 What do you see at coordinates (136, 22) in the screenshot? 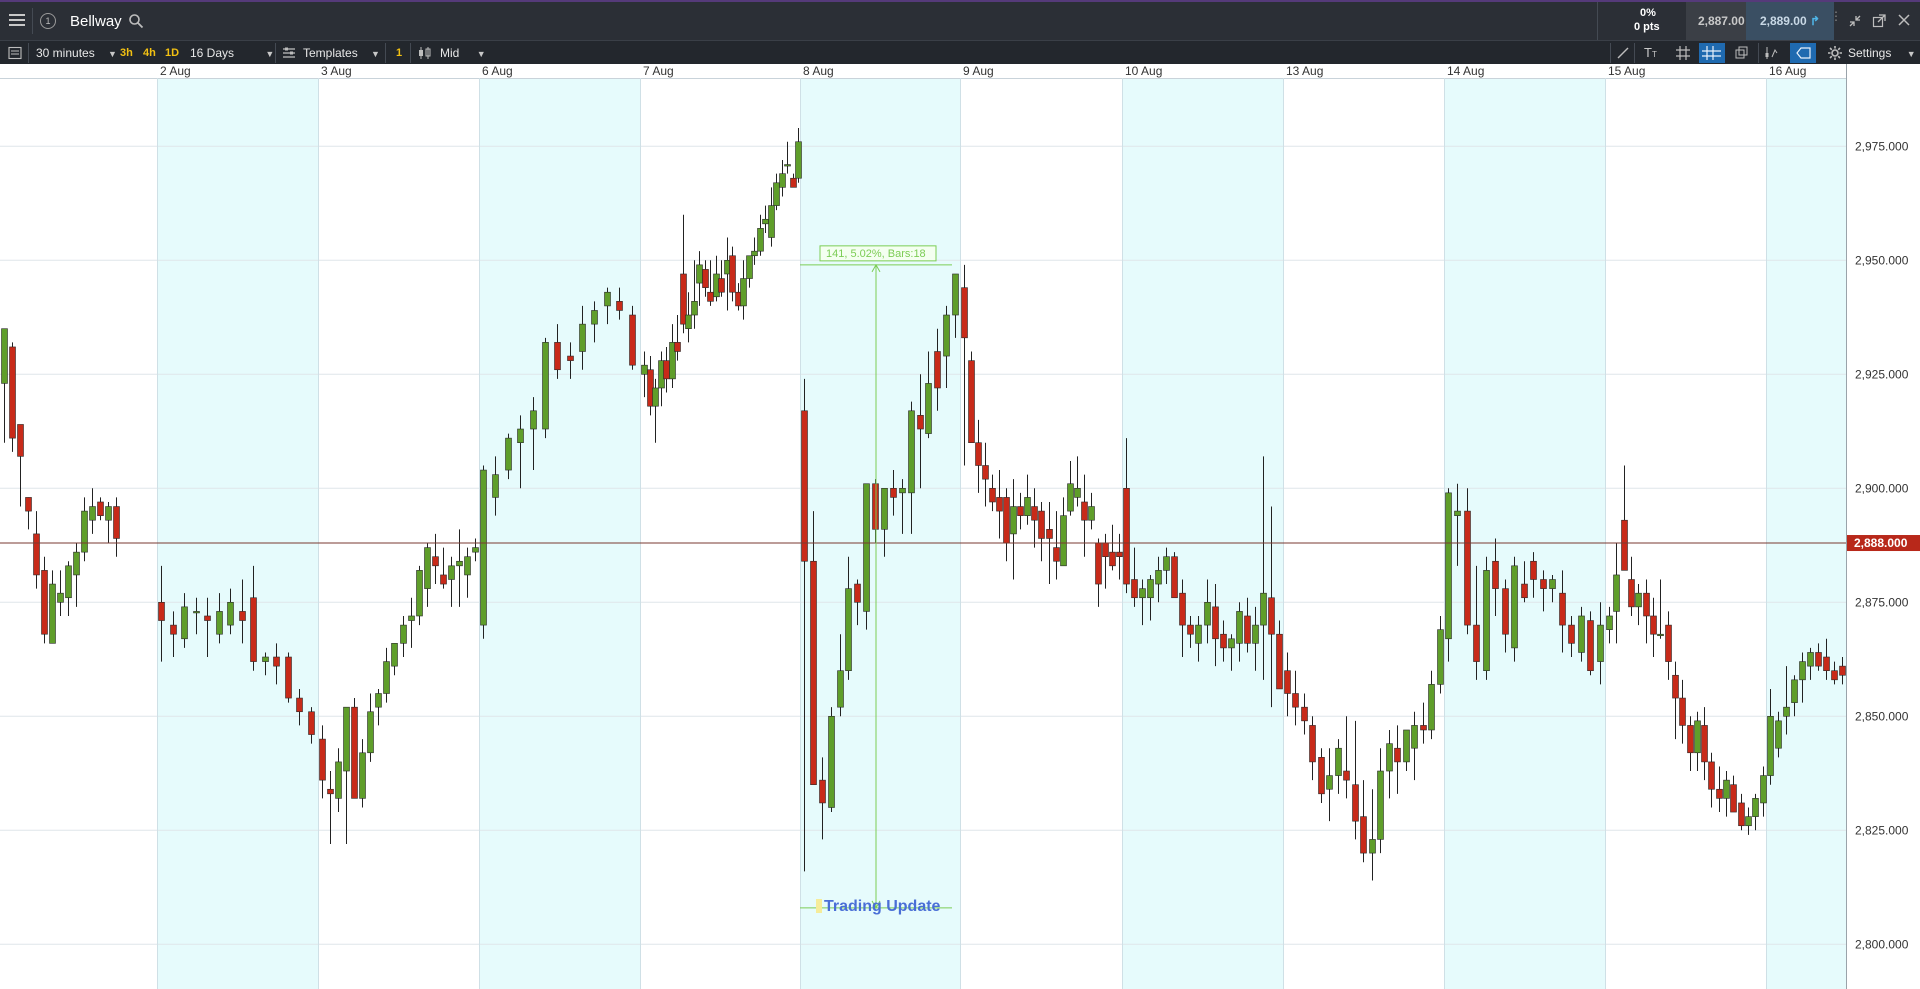
I see `search-icon` at bounding box center [136, 22].